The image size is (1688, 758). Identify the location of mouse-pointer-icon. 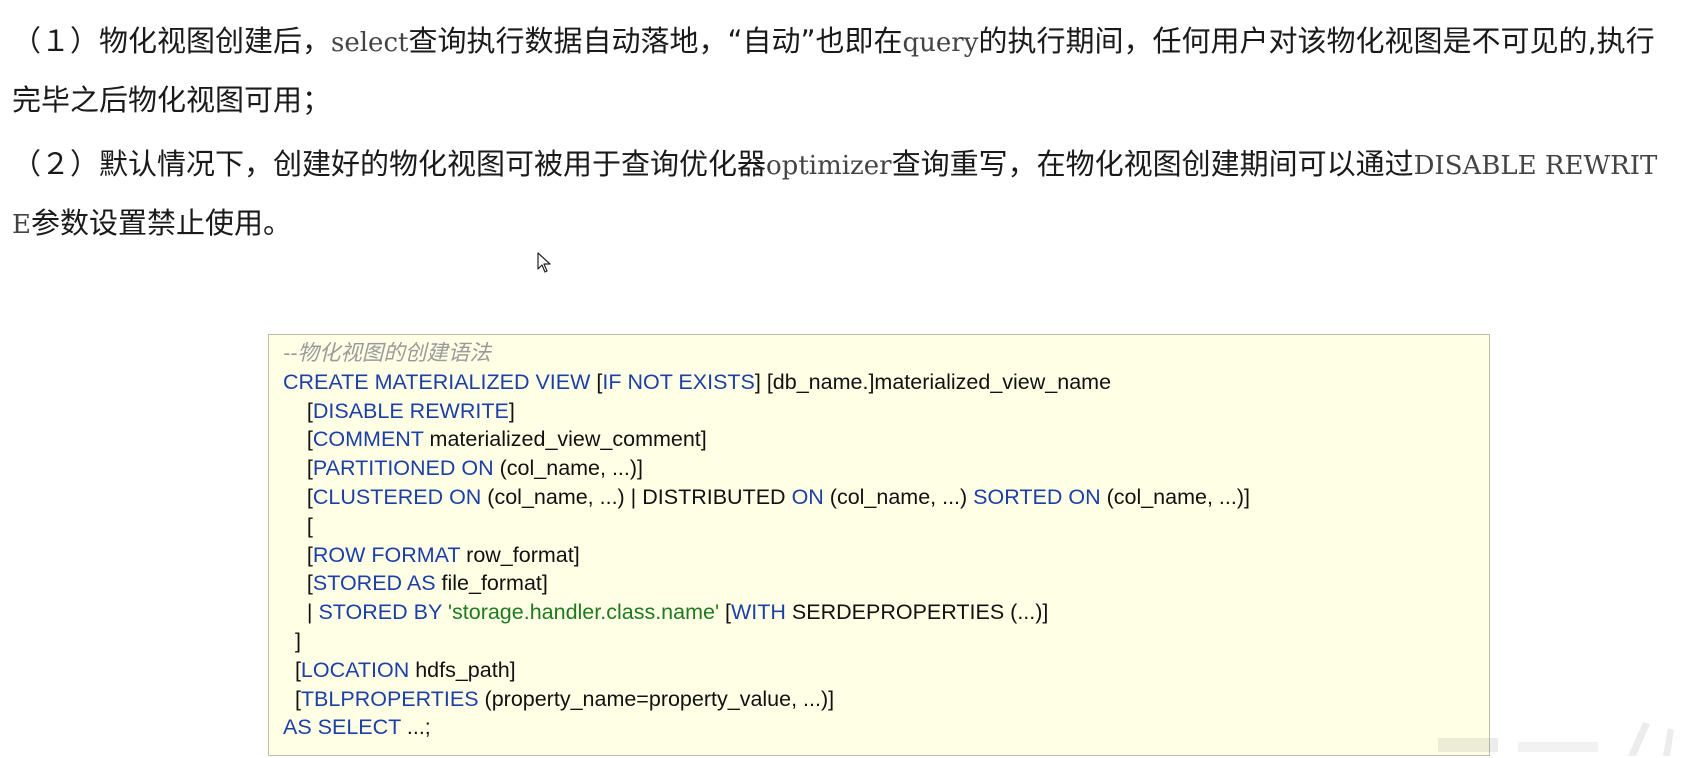
(545, 263).